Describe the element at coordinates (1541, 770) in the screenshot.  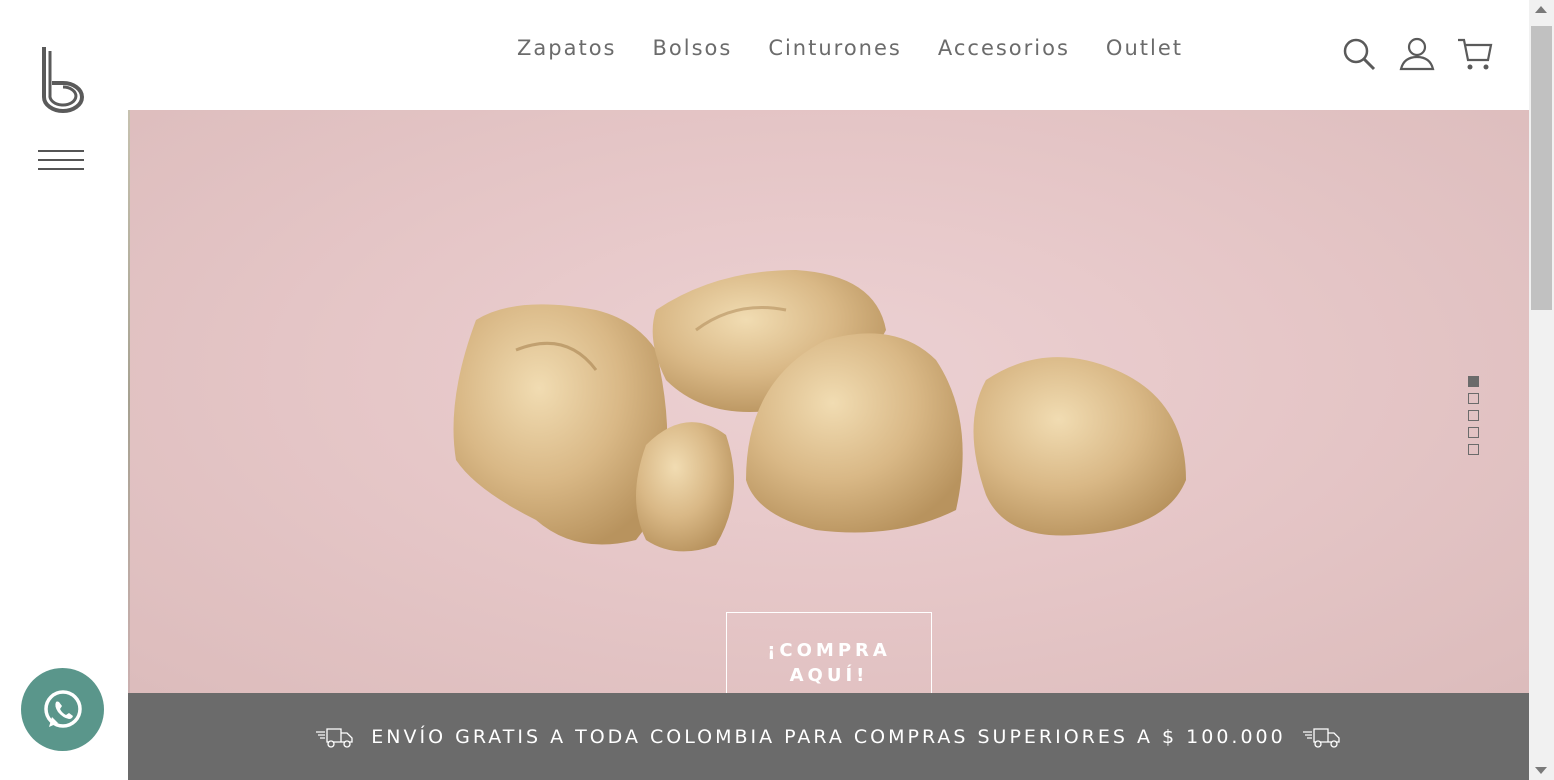
I see `scroll-down-arrow-icon` at that location.